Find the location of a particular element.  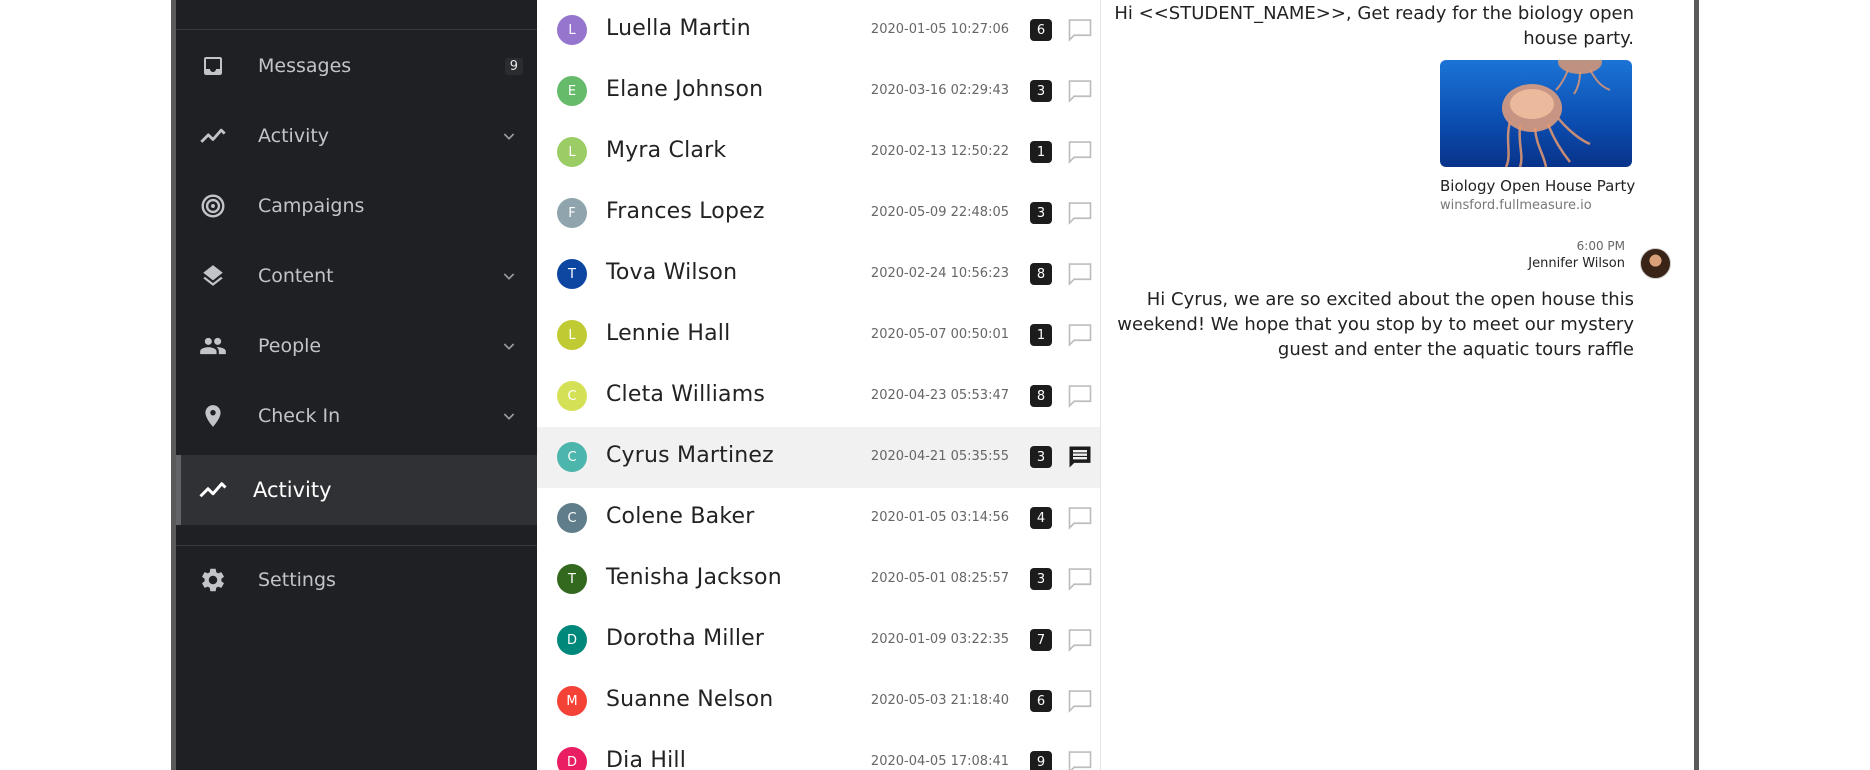

avatar is located at coordinates (1655, 263).